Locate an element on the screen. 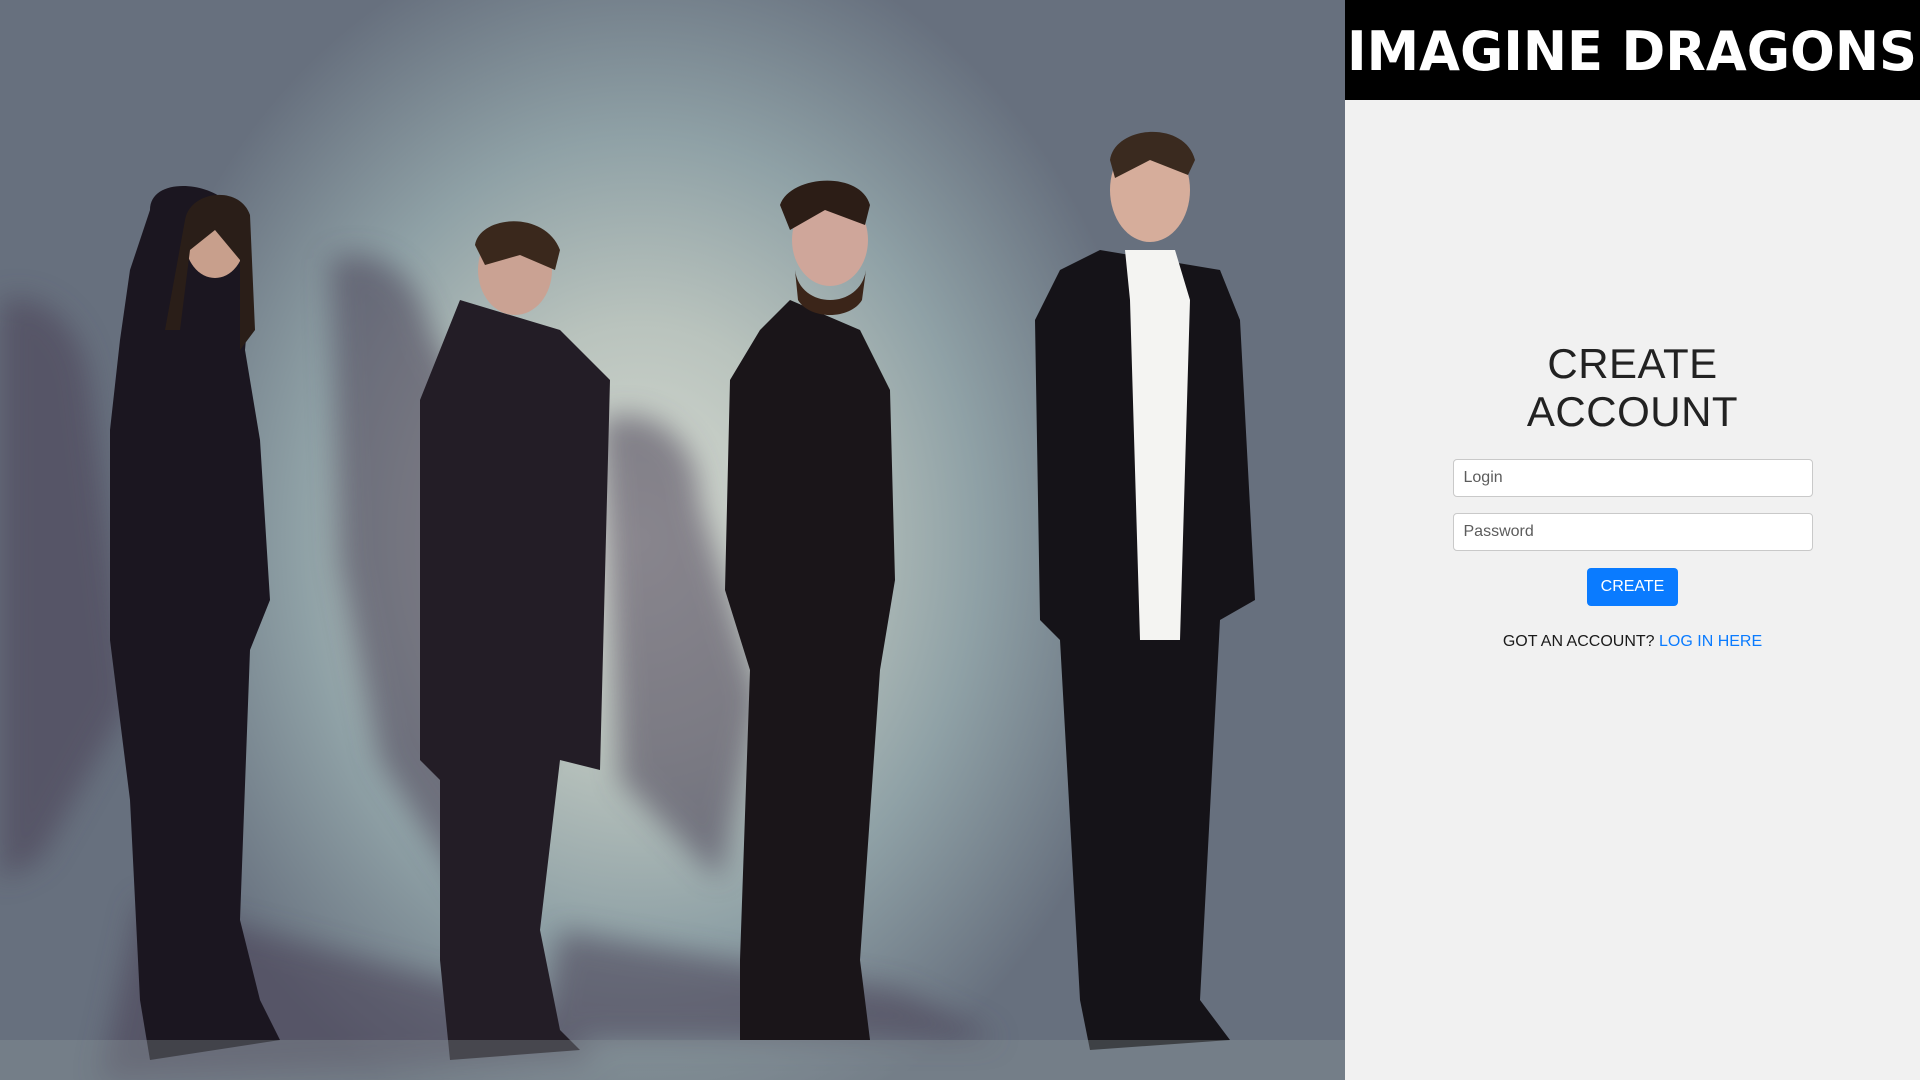  login-prompt: GOT AN ACCOUNT? LOG IN HERE is located at coordinates (1632, 642).